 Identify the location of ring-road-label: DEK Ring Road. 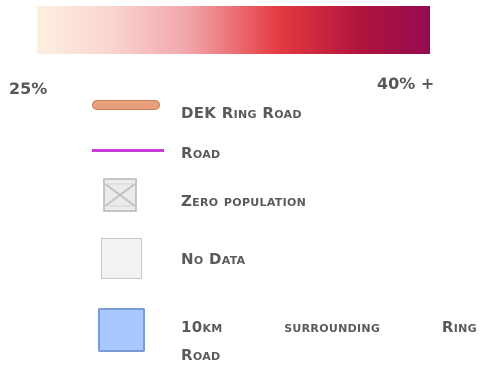
(241, 113).